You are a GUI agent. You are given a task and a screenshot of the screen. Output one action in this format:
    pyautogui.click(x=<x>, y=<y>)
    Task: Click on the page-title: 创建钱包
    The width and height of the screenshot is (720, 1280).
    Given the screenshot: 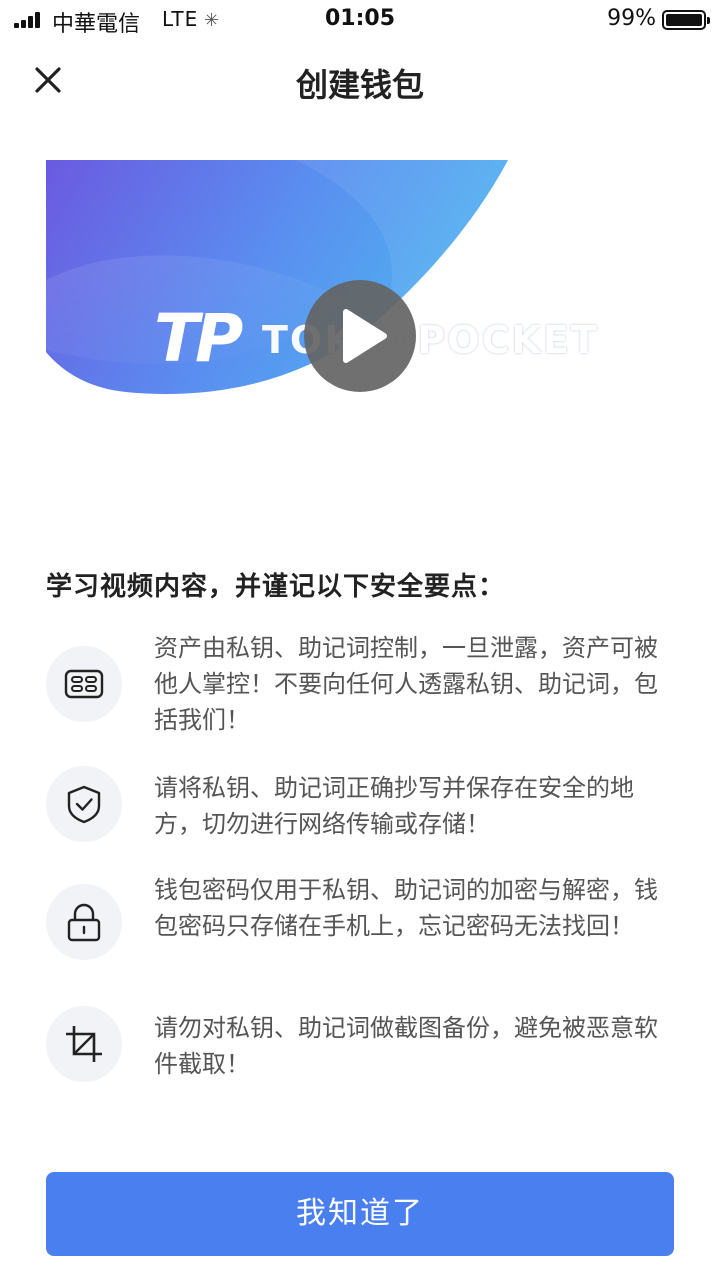 What is the action you would take?
    pyautogui.click(x=359, y=85)
    